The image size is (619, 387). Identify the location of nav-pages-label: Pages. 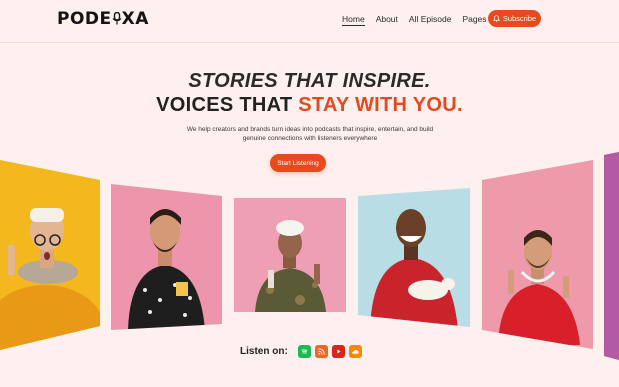
(474, 19).